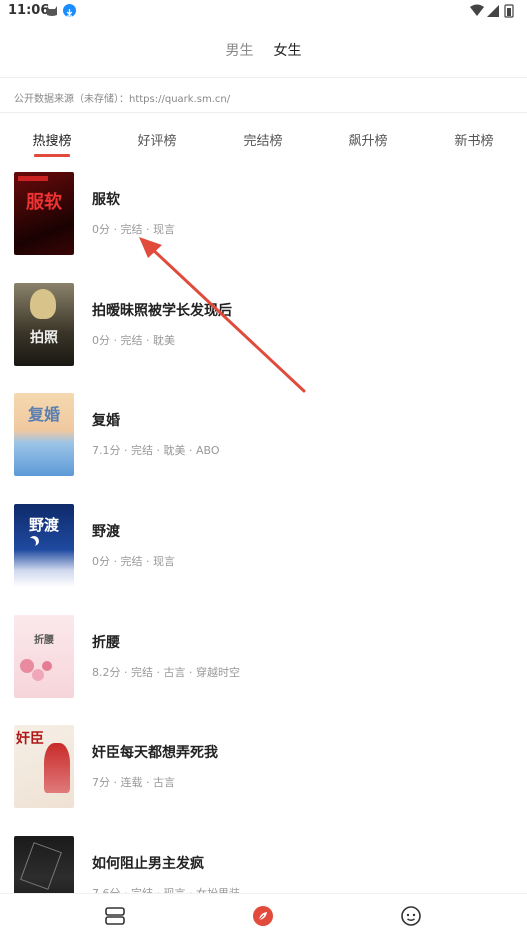 This screenshot has width=527, height=937. I want to click on tab-hot-search: 热搜榜, so click(51, 139).